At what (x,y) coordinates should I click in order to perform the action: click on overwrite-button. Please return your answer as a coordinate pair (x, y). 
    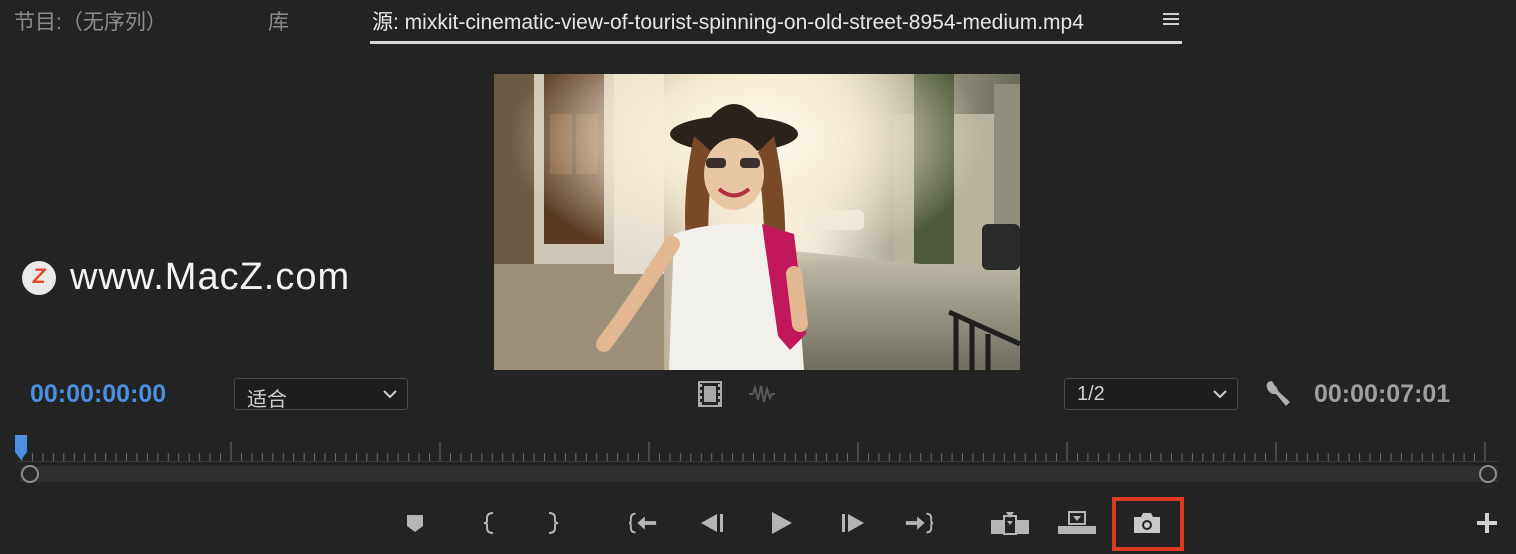
    Looking at the image, I should click on (1077, 523).